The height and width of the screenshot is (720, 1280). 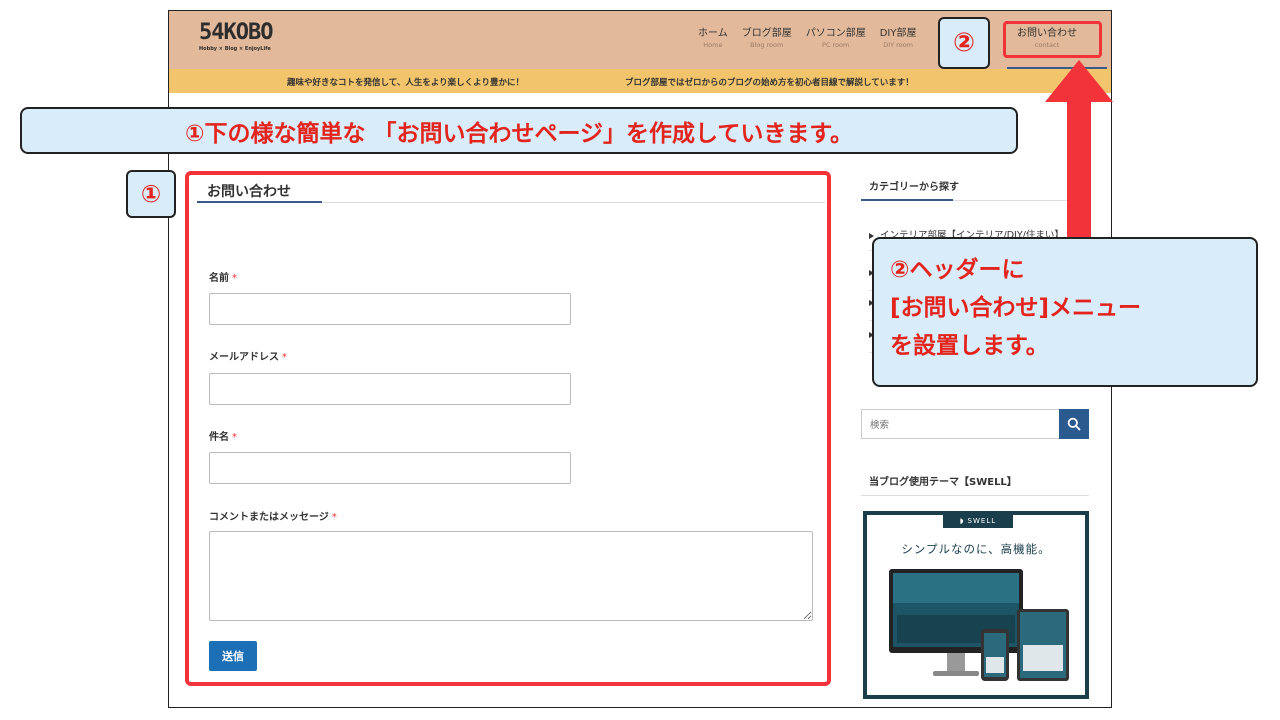 I want to click on nav-sub: PC room, so click(x=836, y=45).